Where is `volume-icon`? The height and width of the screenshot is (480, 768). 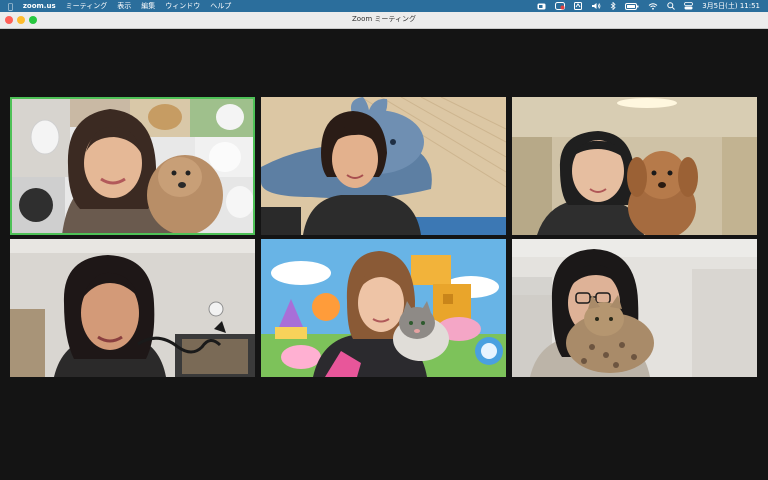 volume-icon is located at coordinates (596, 6).